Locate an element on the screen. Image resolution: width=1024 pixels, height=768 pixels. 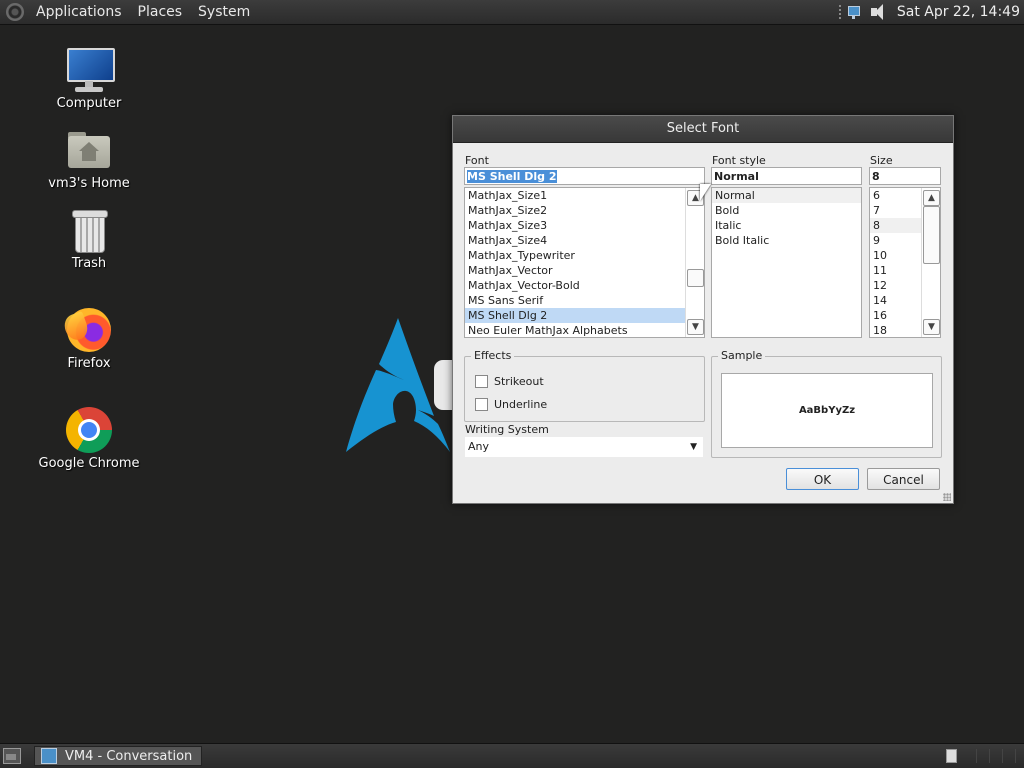
chevron-down-icon: ▼ is located at coordinates (693, 447).